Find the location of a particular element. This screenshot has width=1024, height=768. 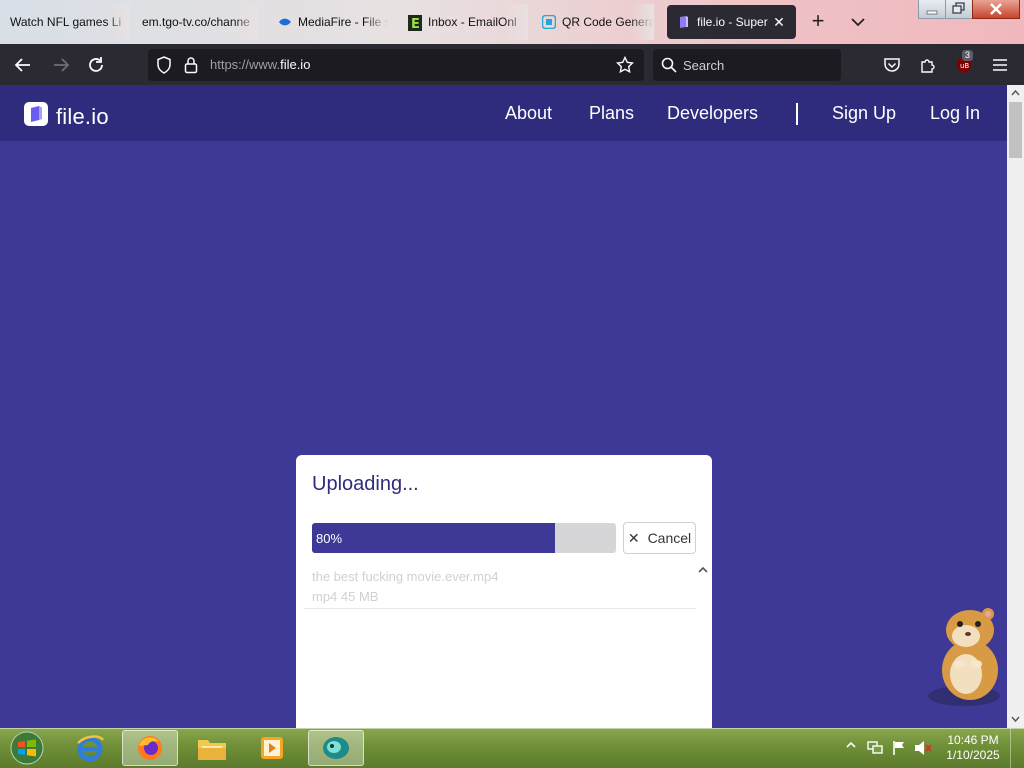

file-divider is located at coordinates (500, 608).